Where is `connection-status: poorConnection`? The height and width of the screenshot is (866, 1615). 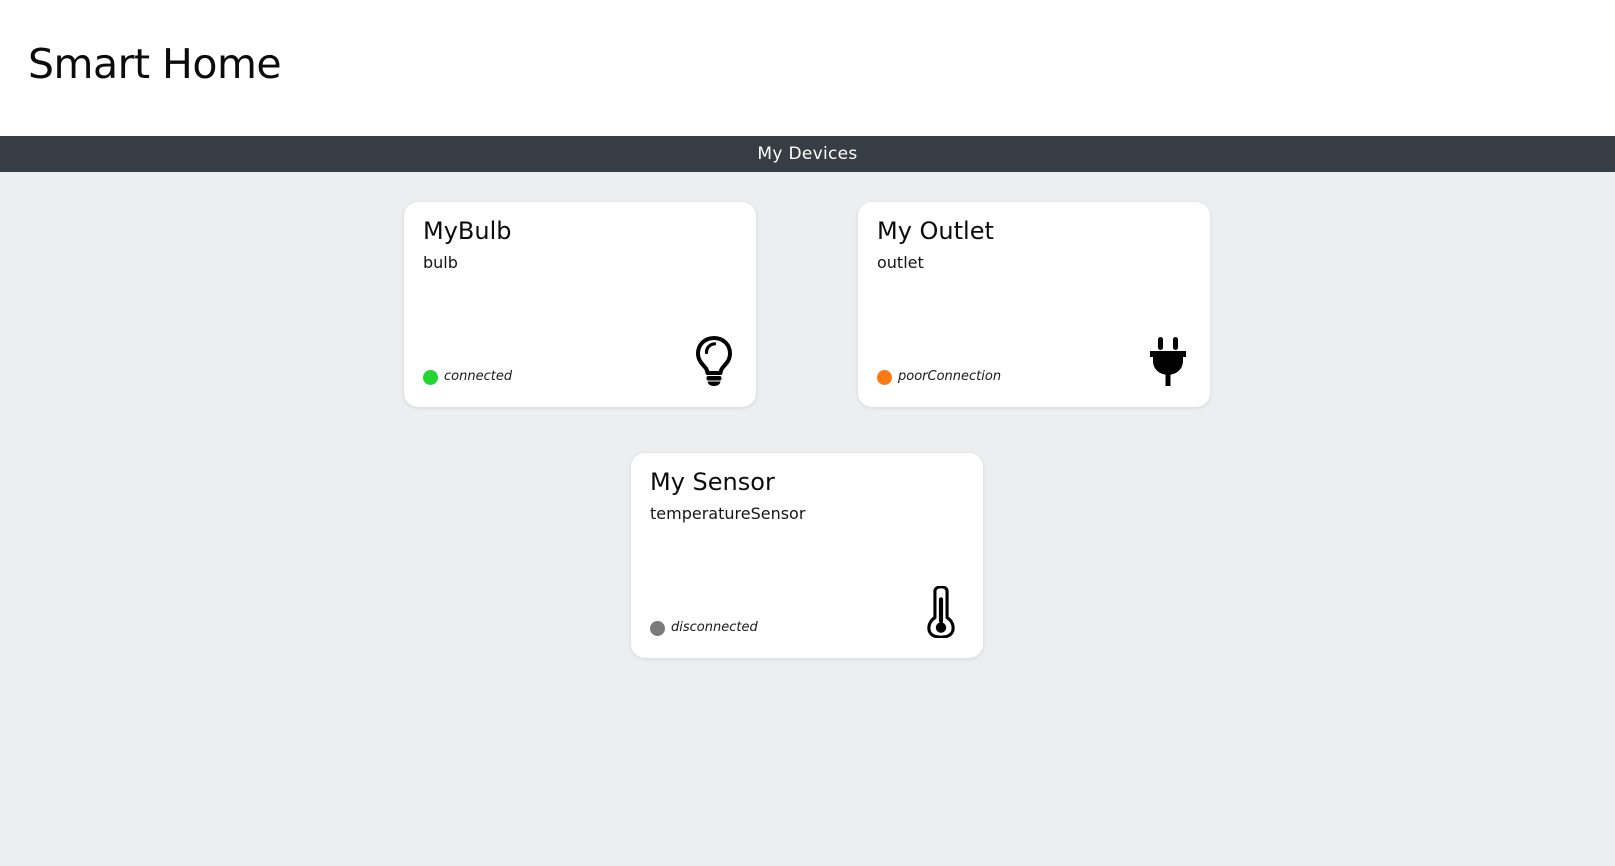 connection-status: poorConnection is located at coordinates (939, 377).